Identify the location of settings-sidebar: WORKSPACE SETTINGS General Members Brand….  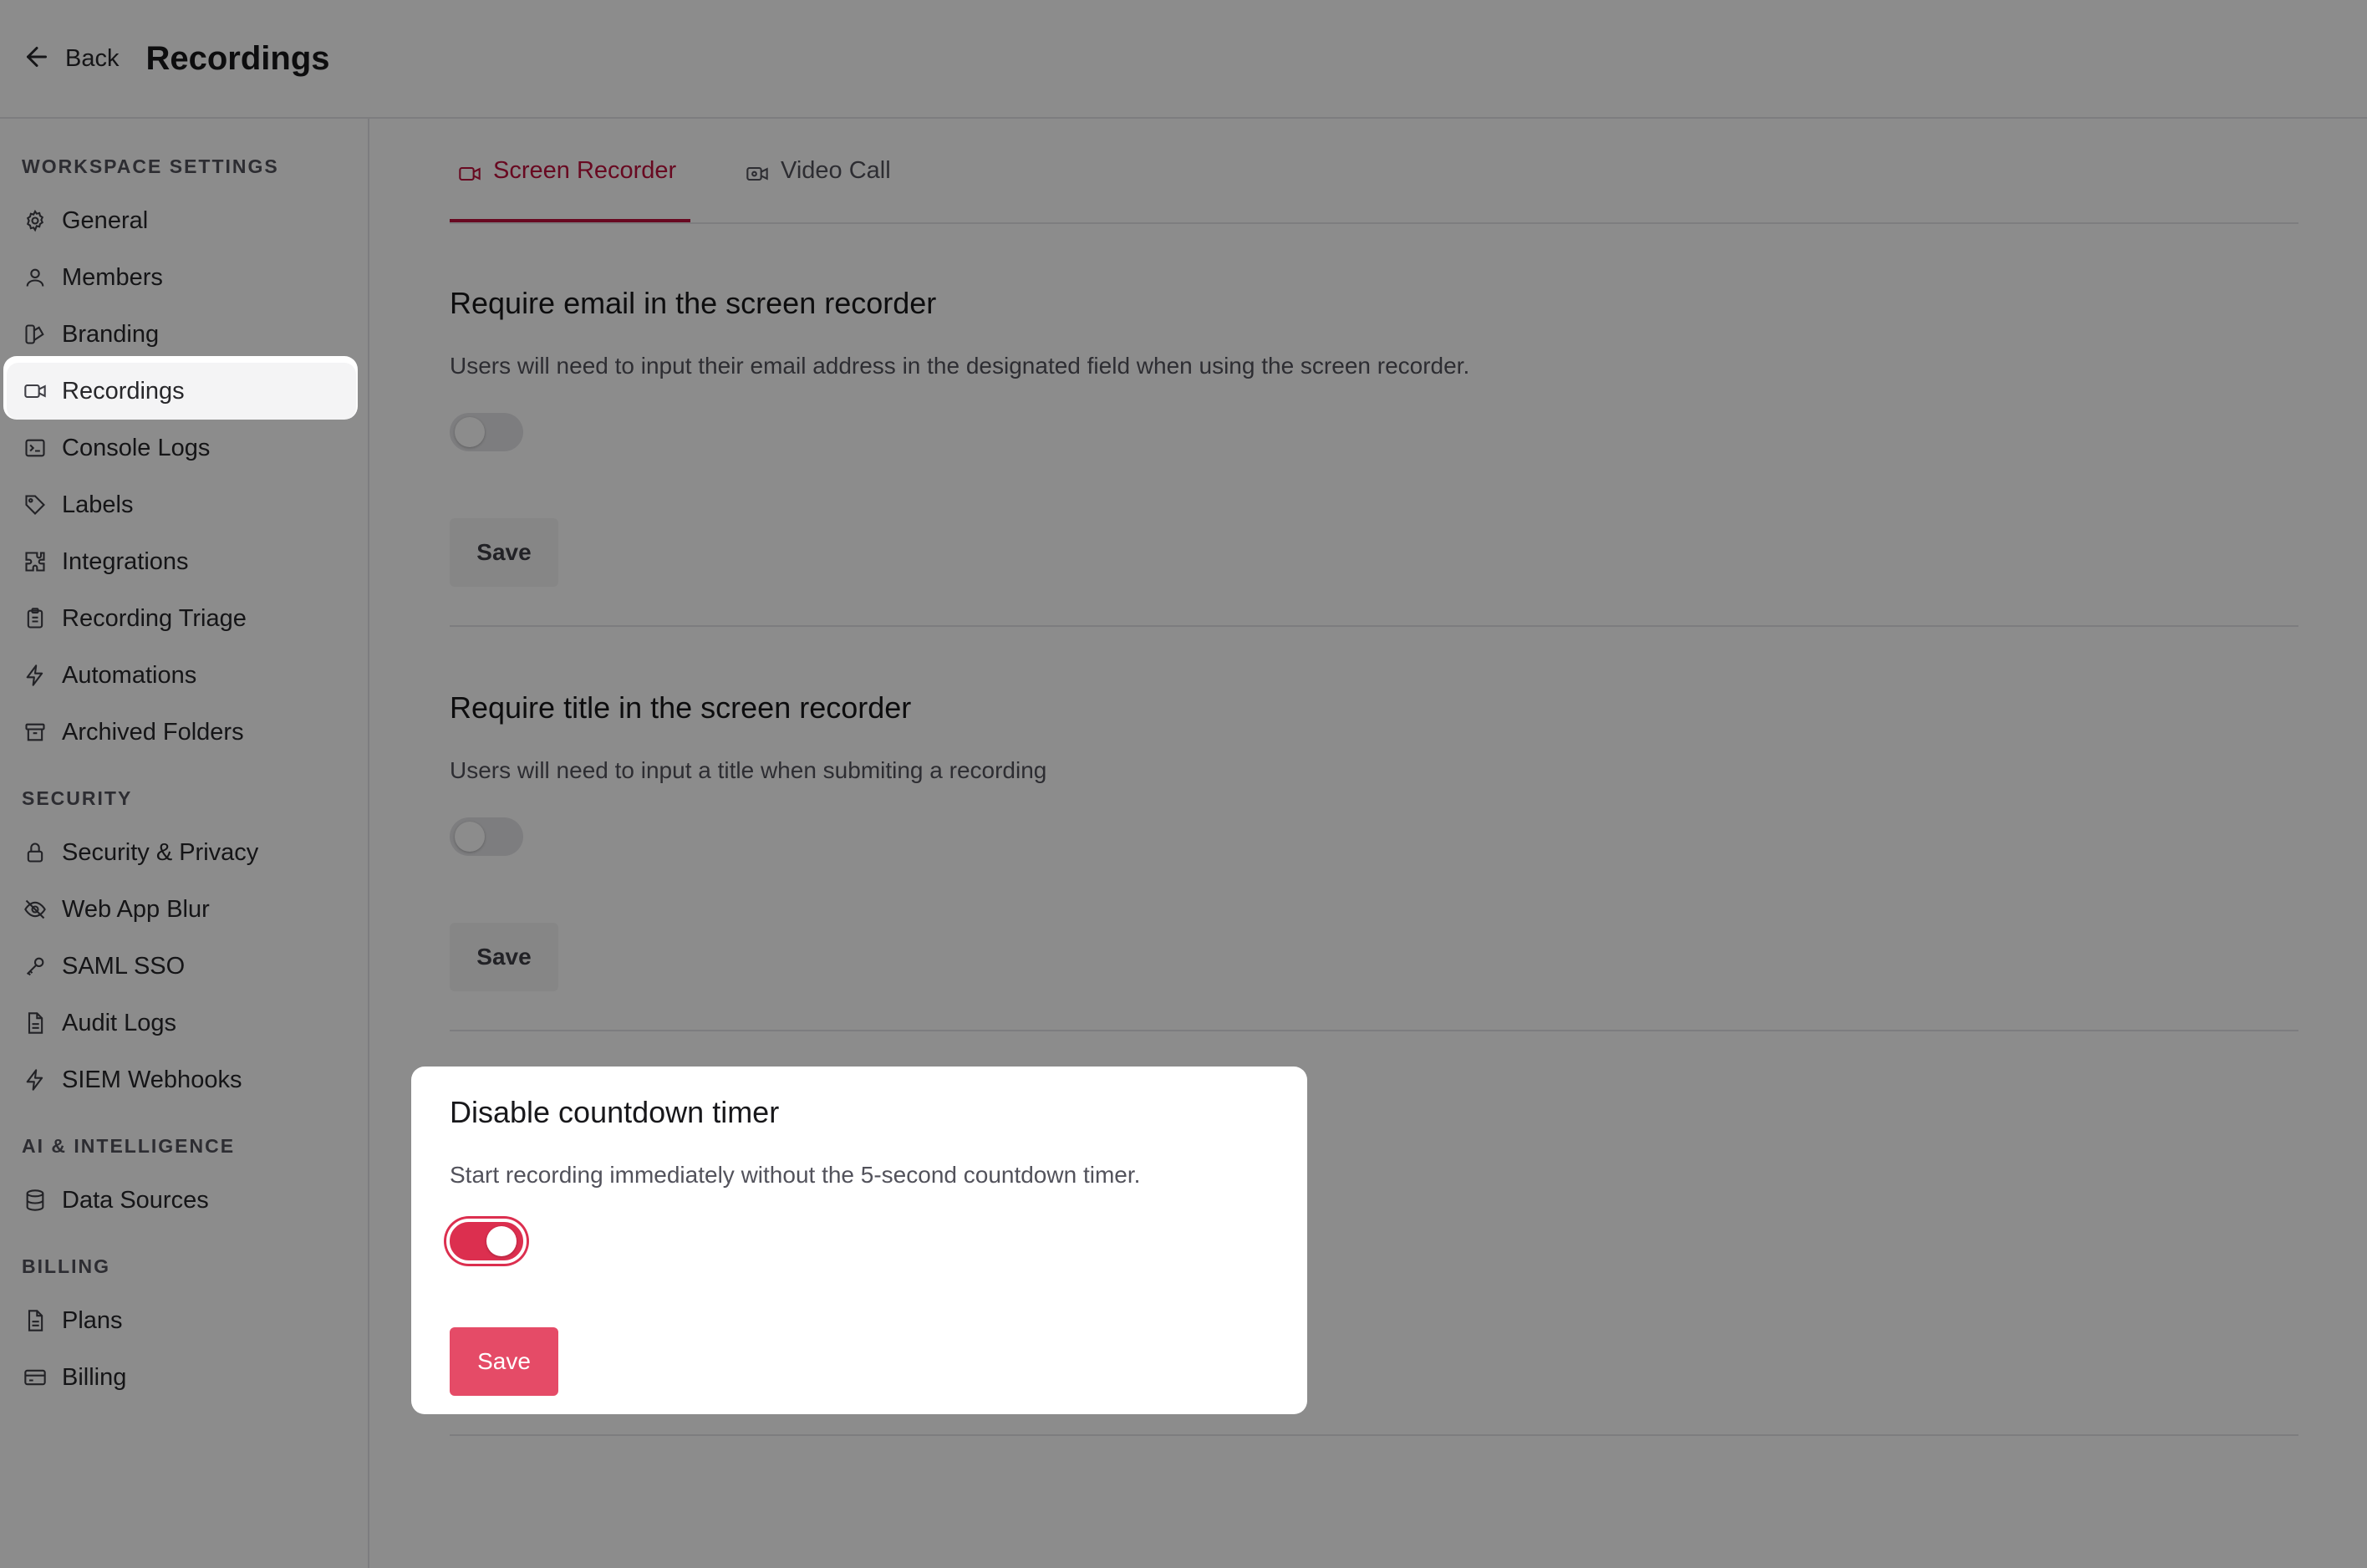
(185, 843).